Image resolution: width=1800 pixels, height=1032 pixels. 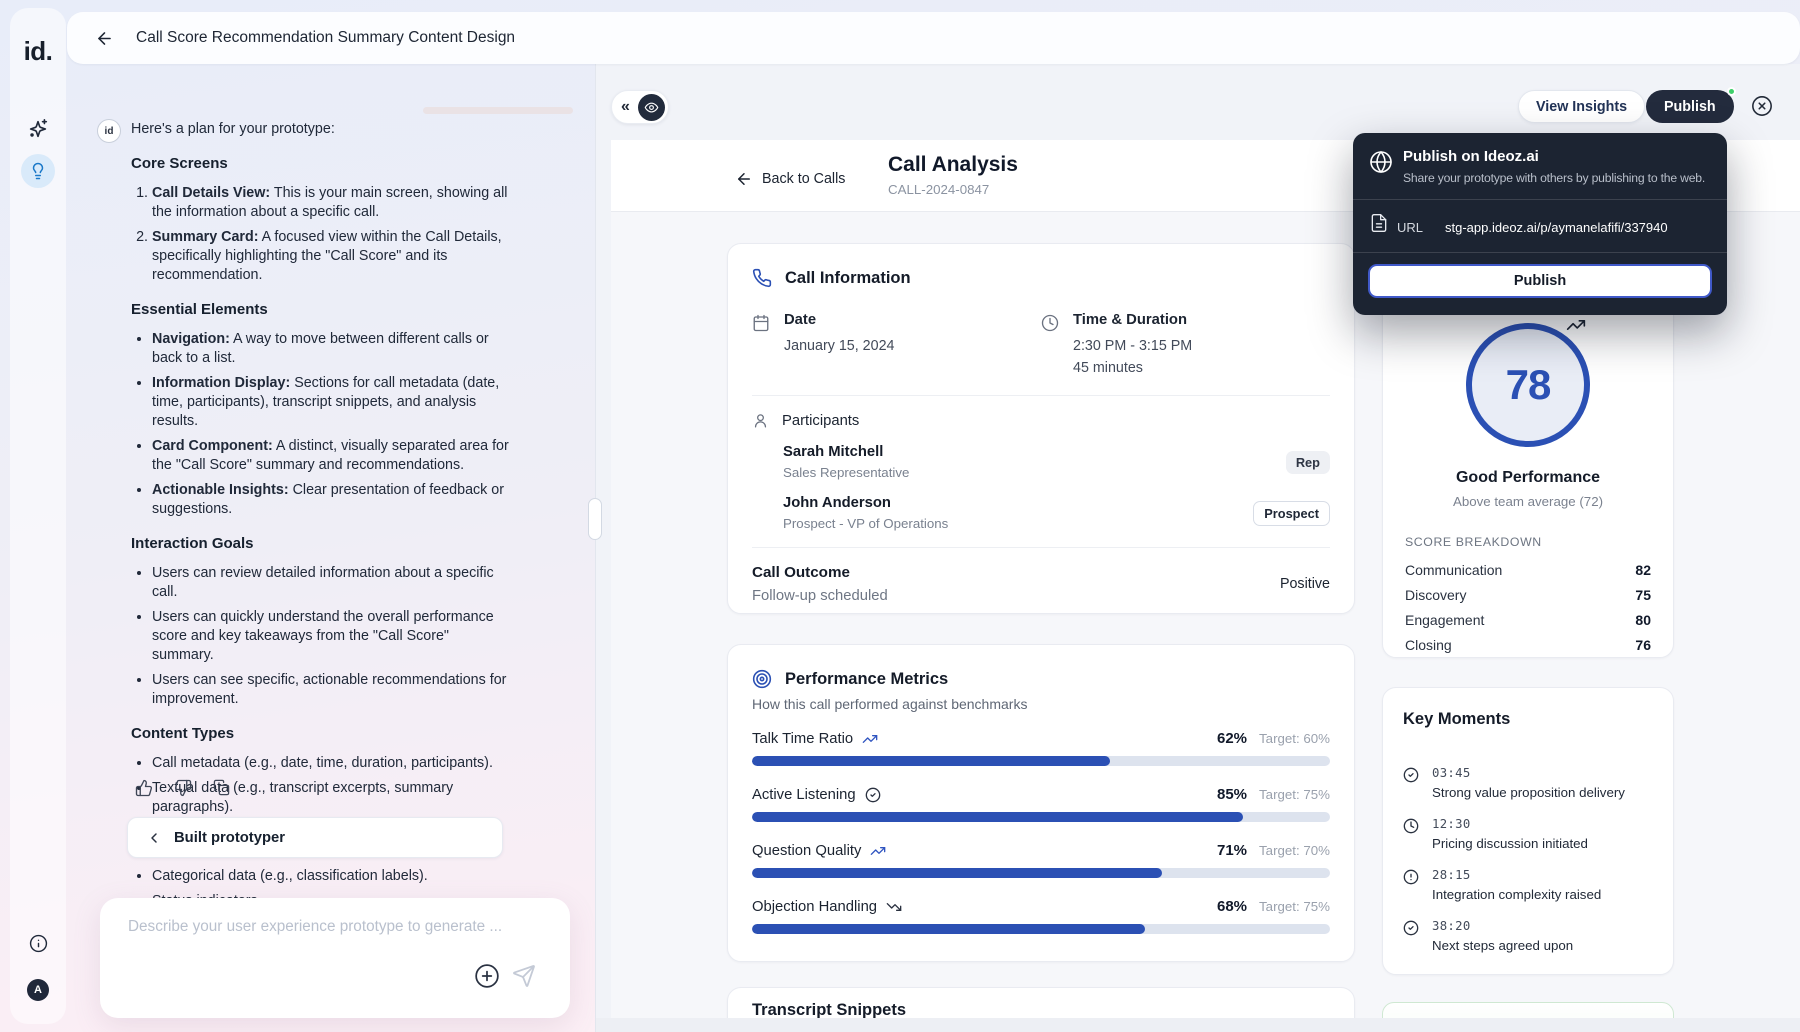 What do you see at coordinates (498, 110) in the screenshot?
I see `chat-scrollbar` at bounding box center [498, 110].